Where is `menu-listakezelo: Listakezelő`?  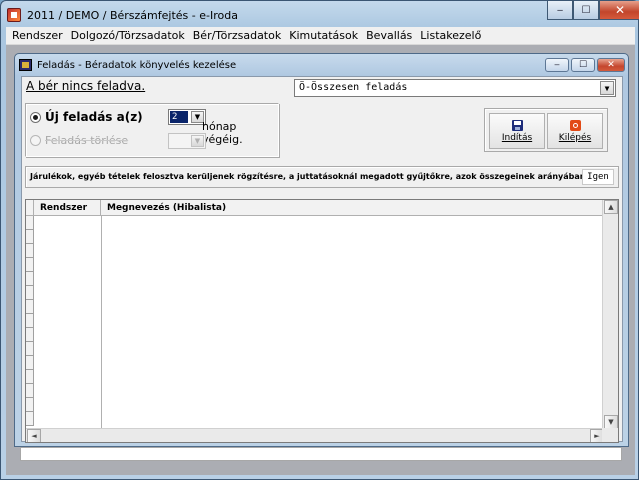 menu-listakezelo: Listakezelő is located at coordinates (451, 35).